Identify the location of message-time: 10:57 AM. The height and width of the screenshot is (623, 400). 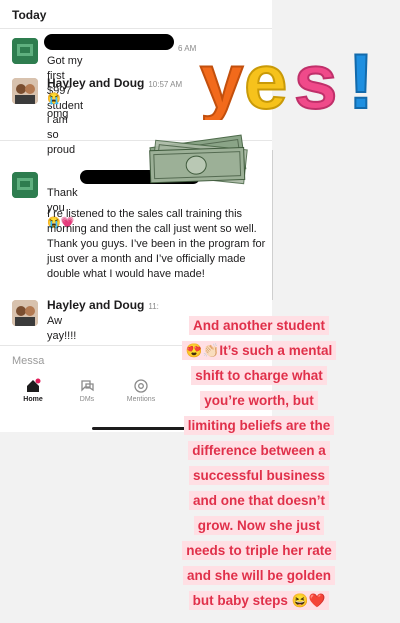
(165, 84).